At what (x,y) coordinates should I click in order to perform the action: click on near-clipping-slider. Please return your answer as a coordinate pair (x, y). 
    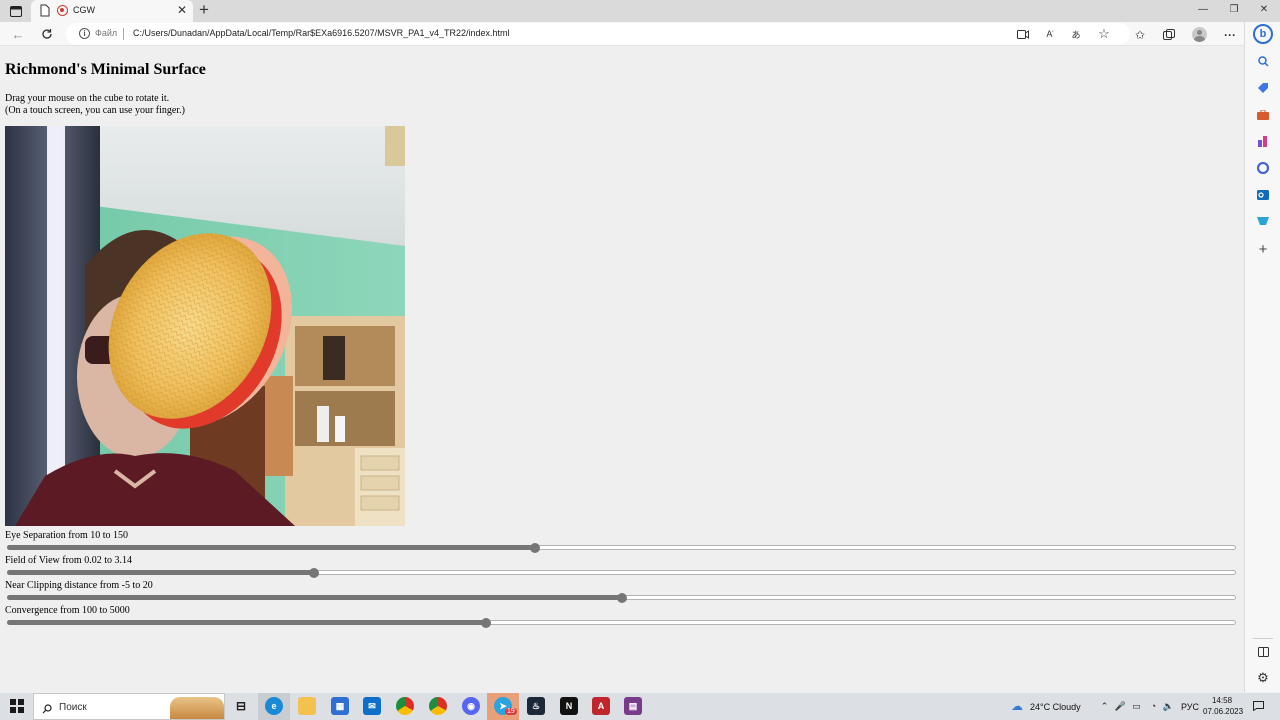
    Looking at the image, I should click on (621, 598).